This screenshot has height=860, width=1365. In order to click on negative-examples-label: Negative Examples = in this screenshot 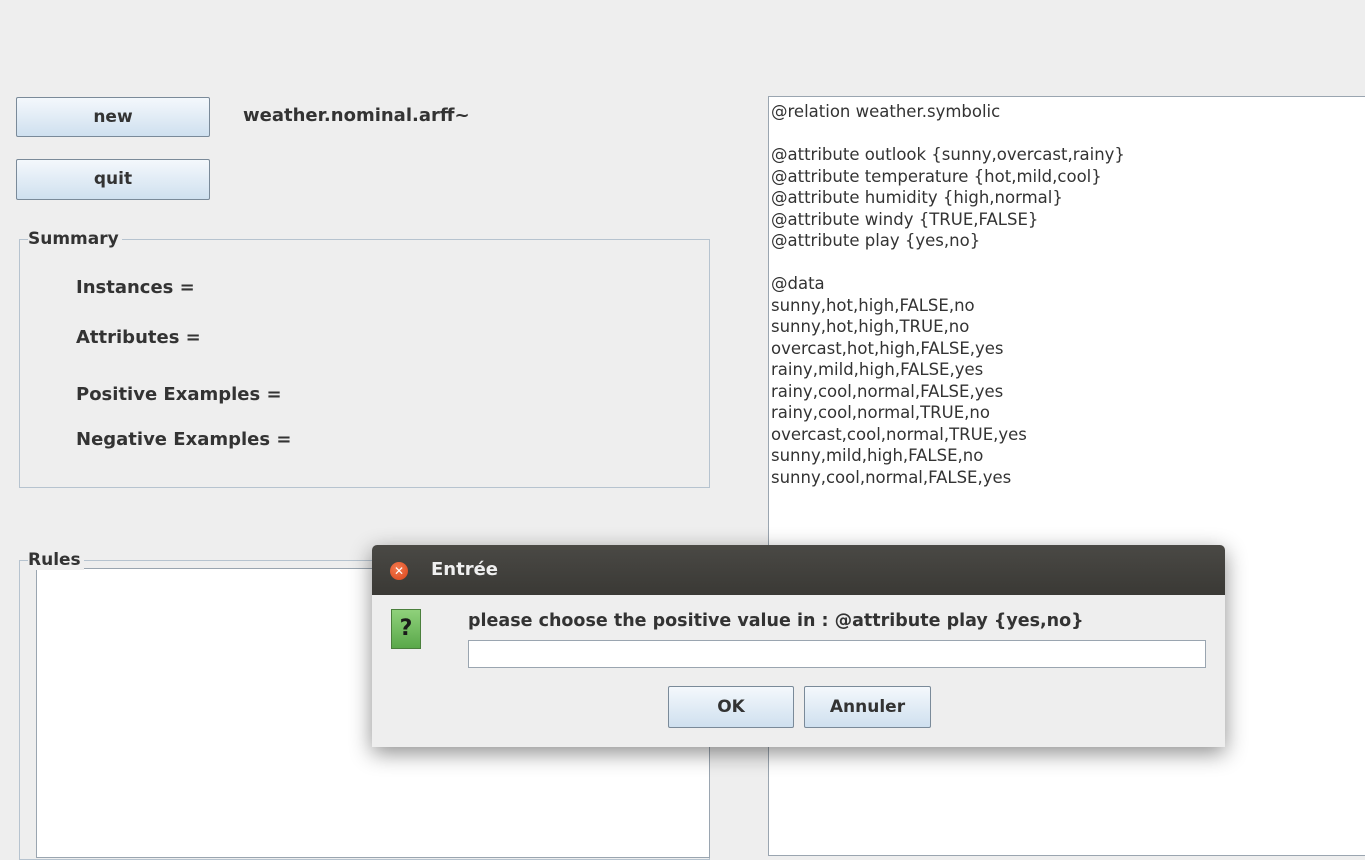, I will do `click(184, 439)`.